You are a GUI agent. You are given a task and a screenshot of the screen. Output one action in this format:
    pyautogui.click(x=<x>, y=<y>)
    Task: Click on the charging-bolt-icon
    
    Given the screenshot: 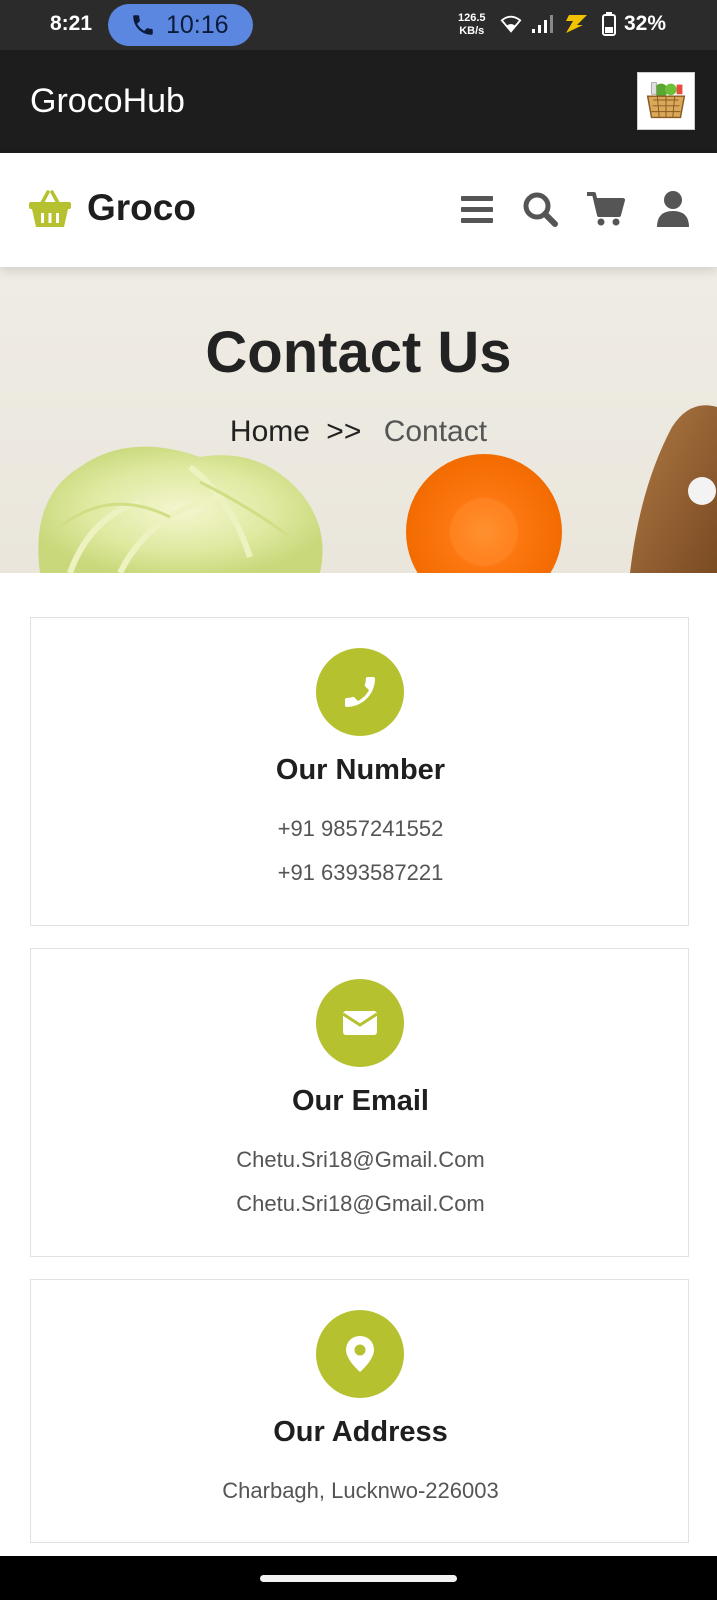 What is the action you would take?
    pyautogui.click(x=576, y=24)
    